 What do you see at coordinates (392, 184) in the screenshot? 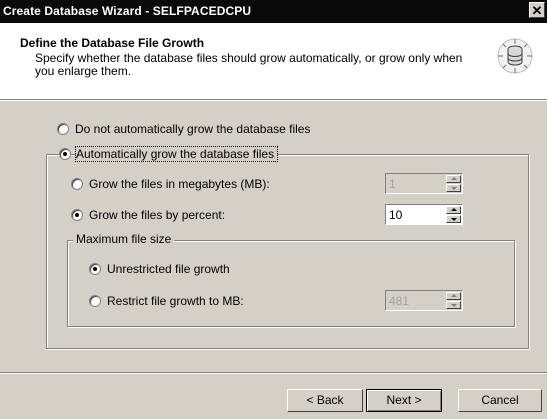
I see `grow-mb-value: 1` at bounding box center [392, 184].